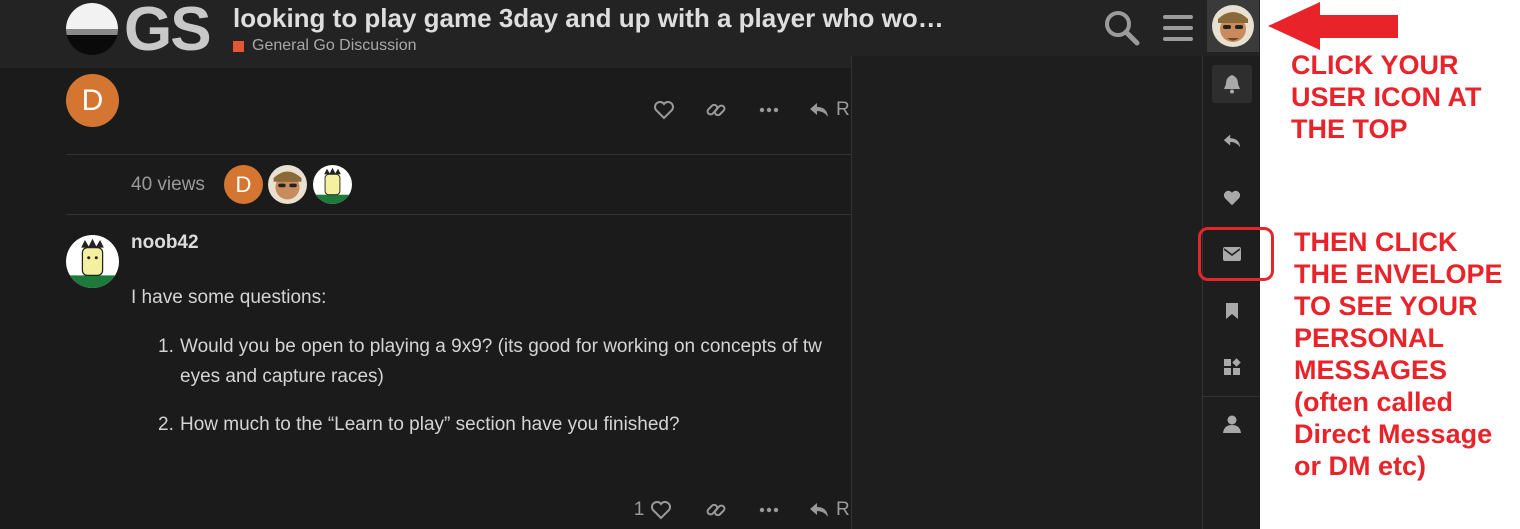  Describe the element at coordinates (1236, 254) in the screenshot. I see `envelope-highlight-box` at that location.